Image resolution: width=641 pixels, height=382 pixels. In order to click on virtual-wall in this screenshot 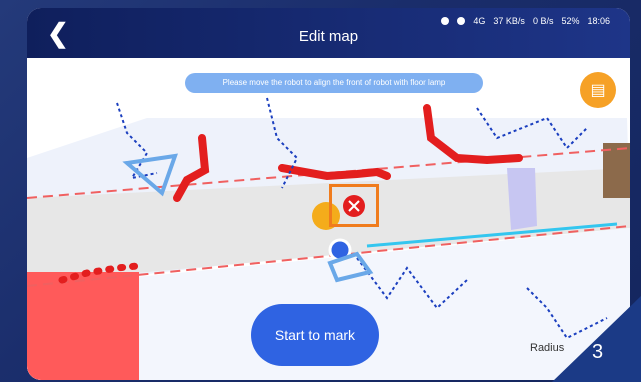, I will do `click(522, 199)`.